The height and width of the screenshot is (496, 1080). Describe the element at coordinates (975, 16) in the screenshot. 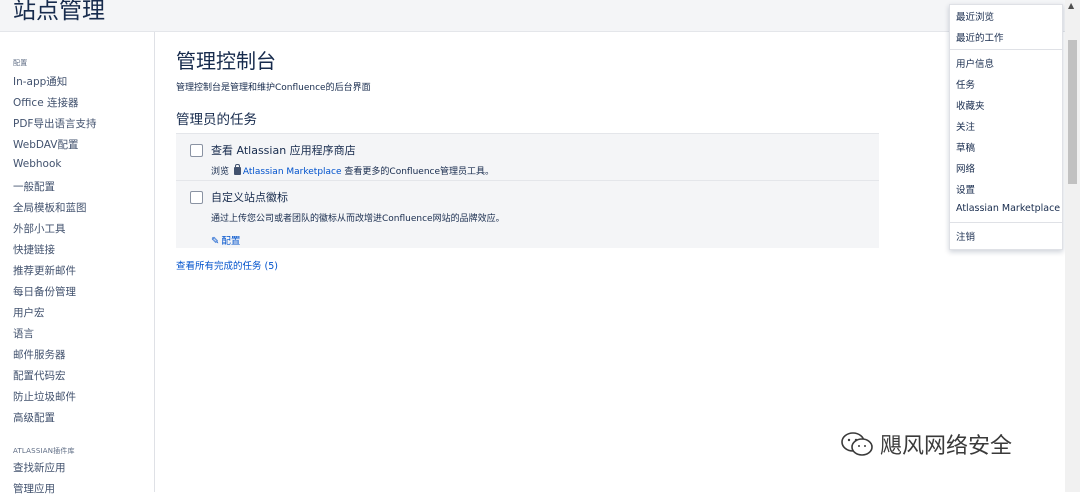

I see `menu-item-recently-viewed: 最近浏览` at that location.